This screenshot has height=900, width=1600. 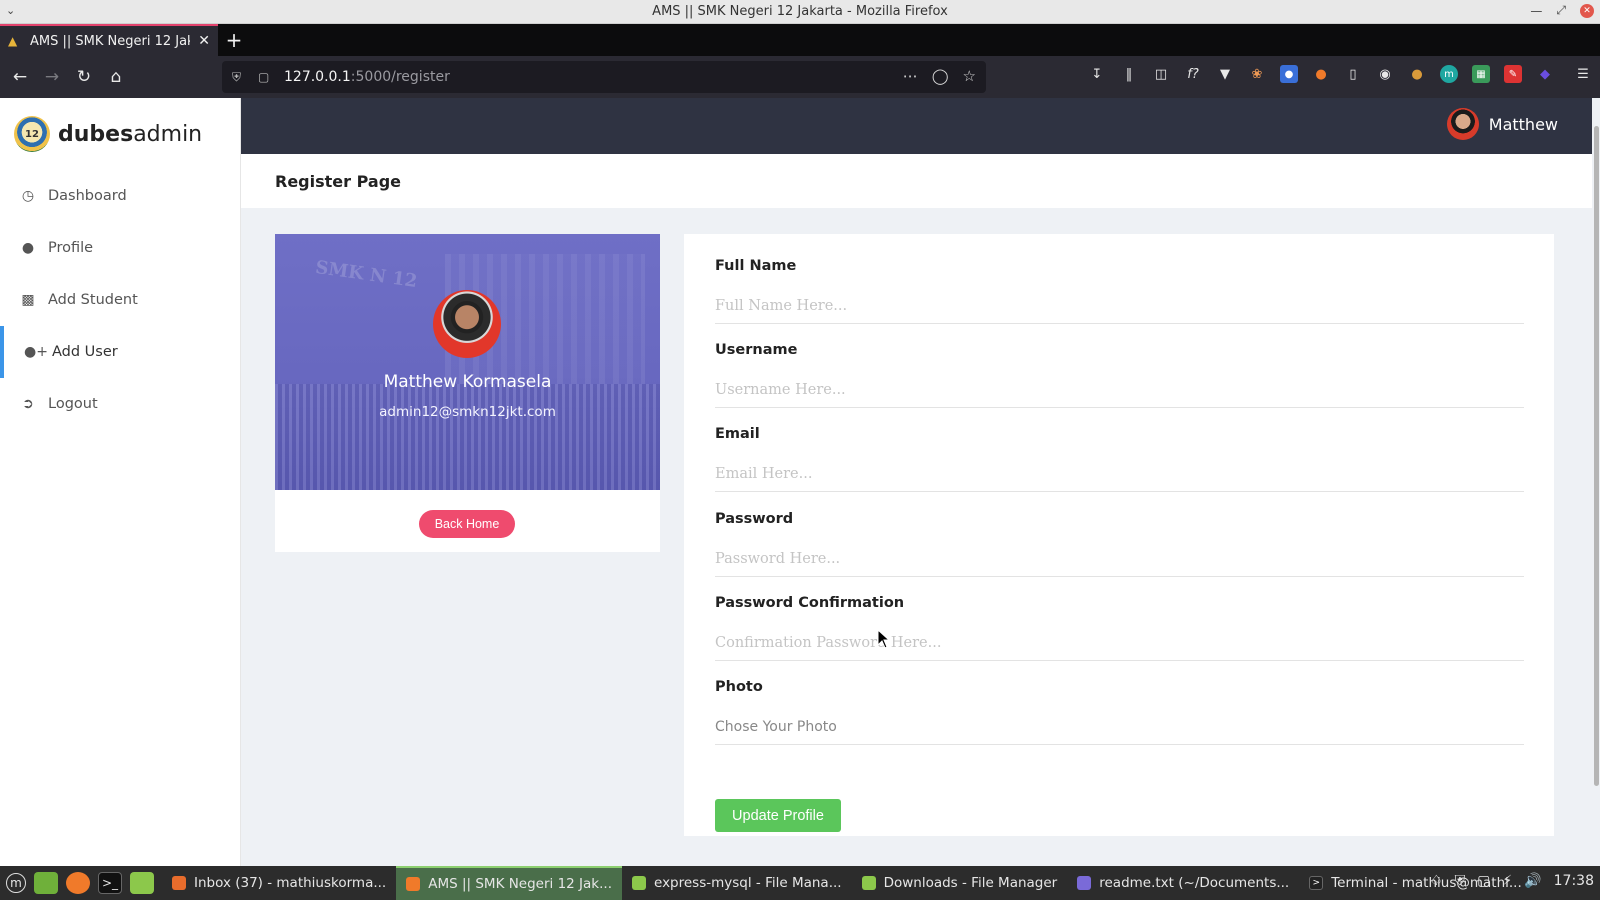 I want to click on sidebar-toggle-icon: ◫, so click(x=1161, y=74).